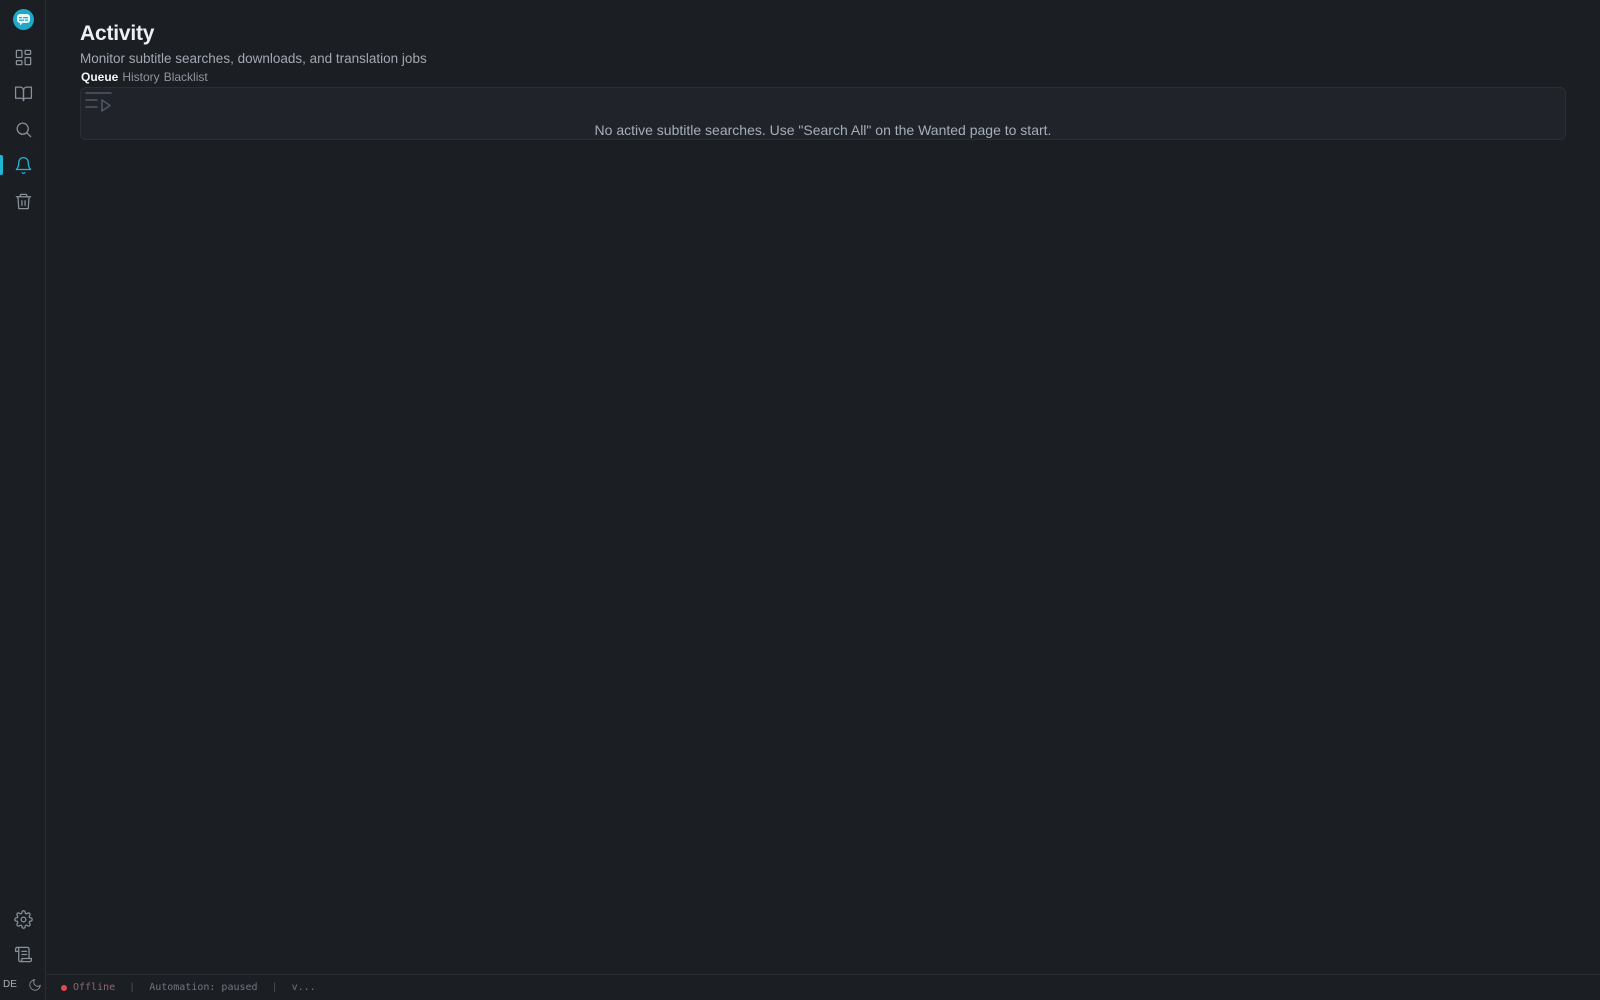 Image resolution: width=1600 pixels, height=1000 pixels. I want to click on scroll-log-icon, so click(23, 954).